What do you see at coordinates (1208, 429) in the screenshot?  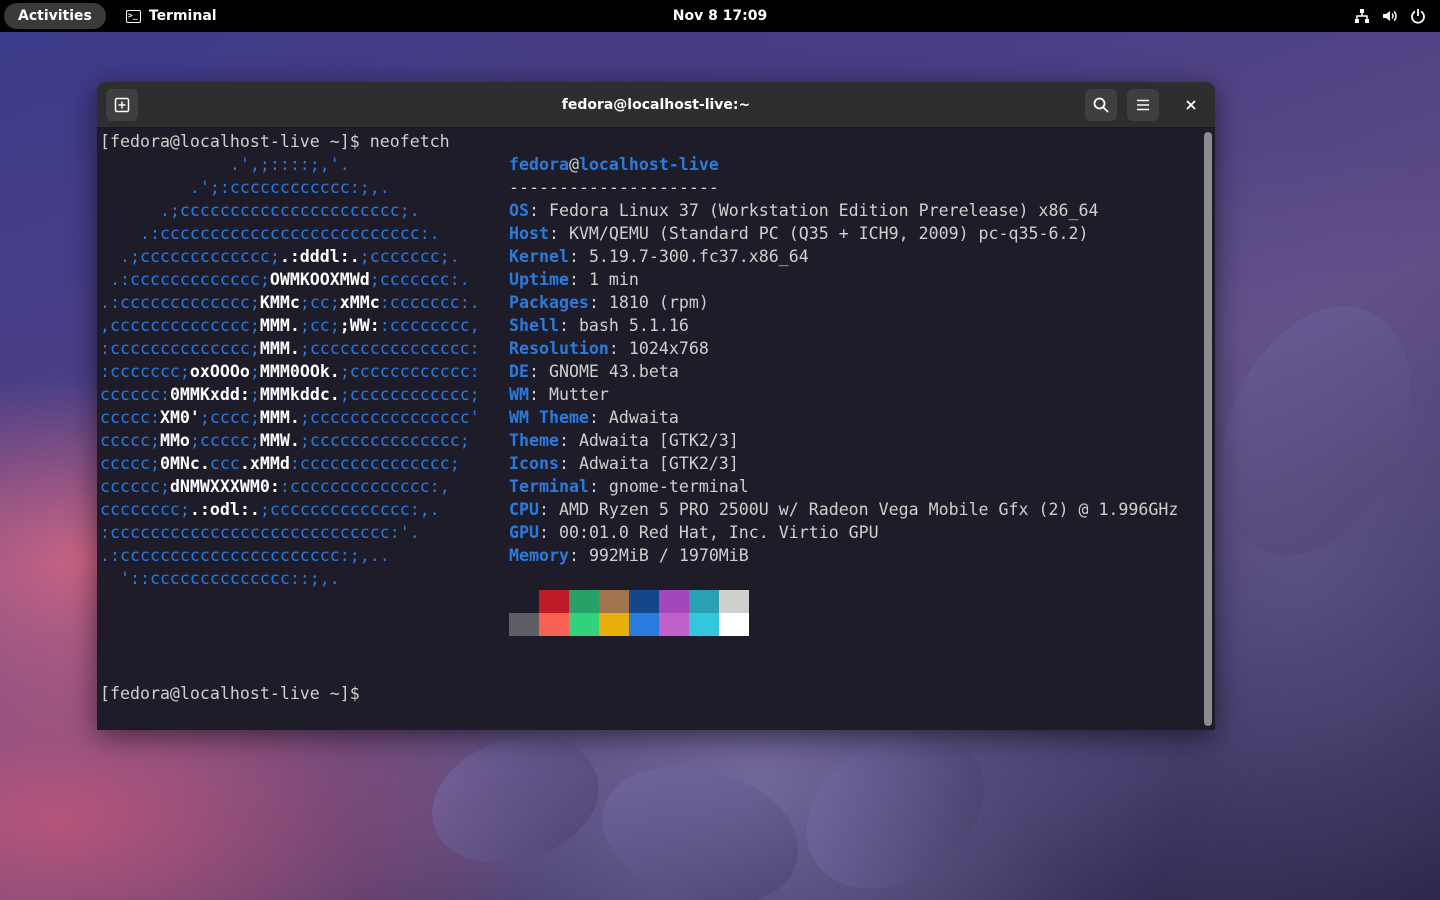 I see `terminal-scrollbar` at bounding box center [1208, 429].